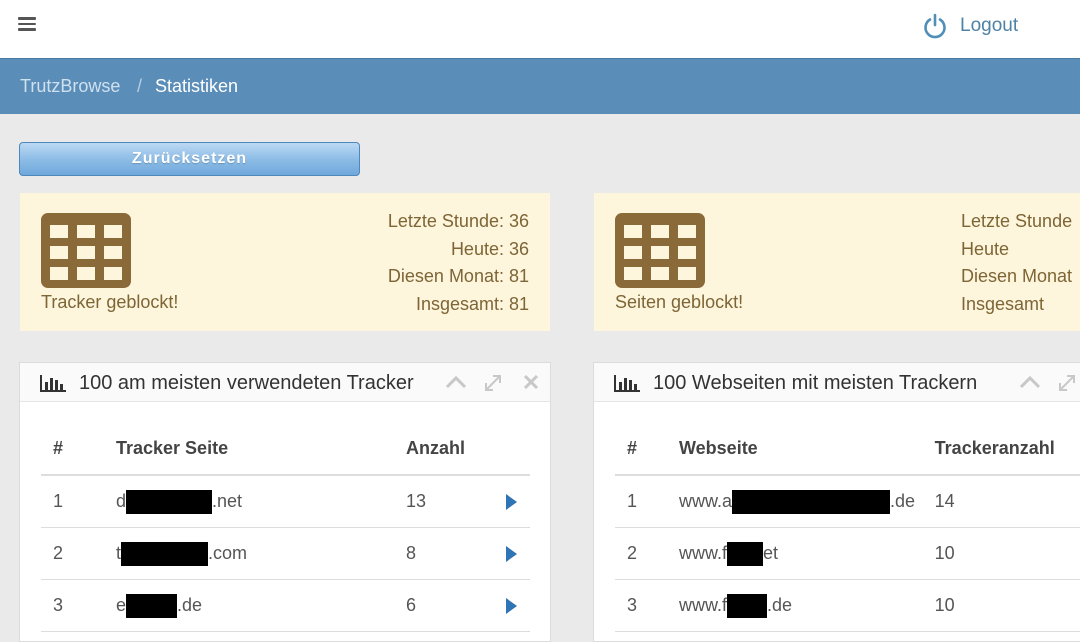  I want to click on breadcrumb-current: Statistiken, so click(197, 86).